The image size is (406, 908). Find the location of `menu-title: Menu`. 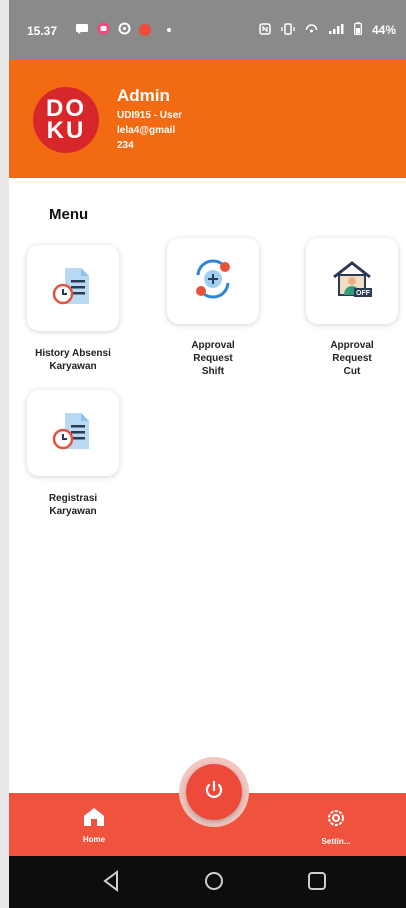

menu-title: Menu is located at coordinates (69, 214).